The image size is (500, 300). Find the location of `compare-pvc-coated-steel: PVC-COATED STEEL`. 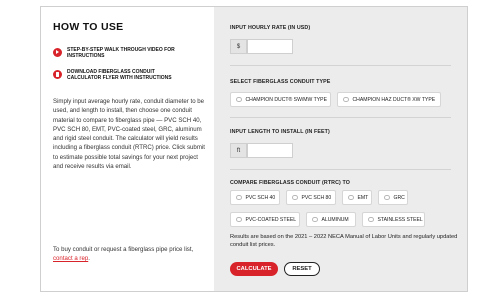

compare-pvc-coated-steel: PVC-COATED STEEL is located at coordinates (265, 219).